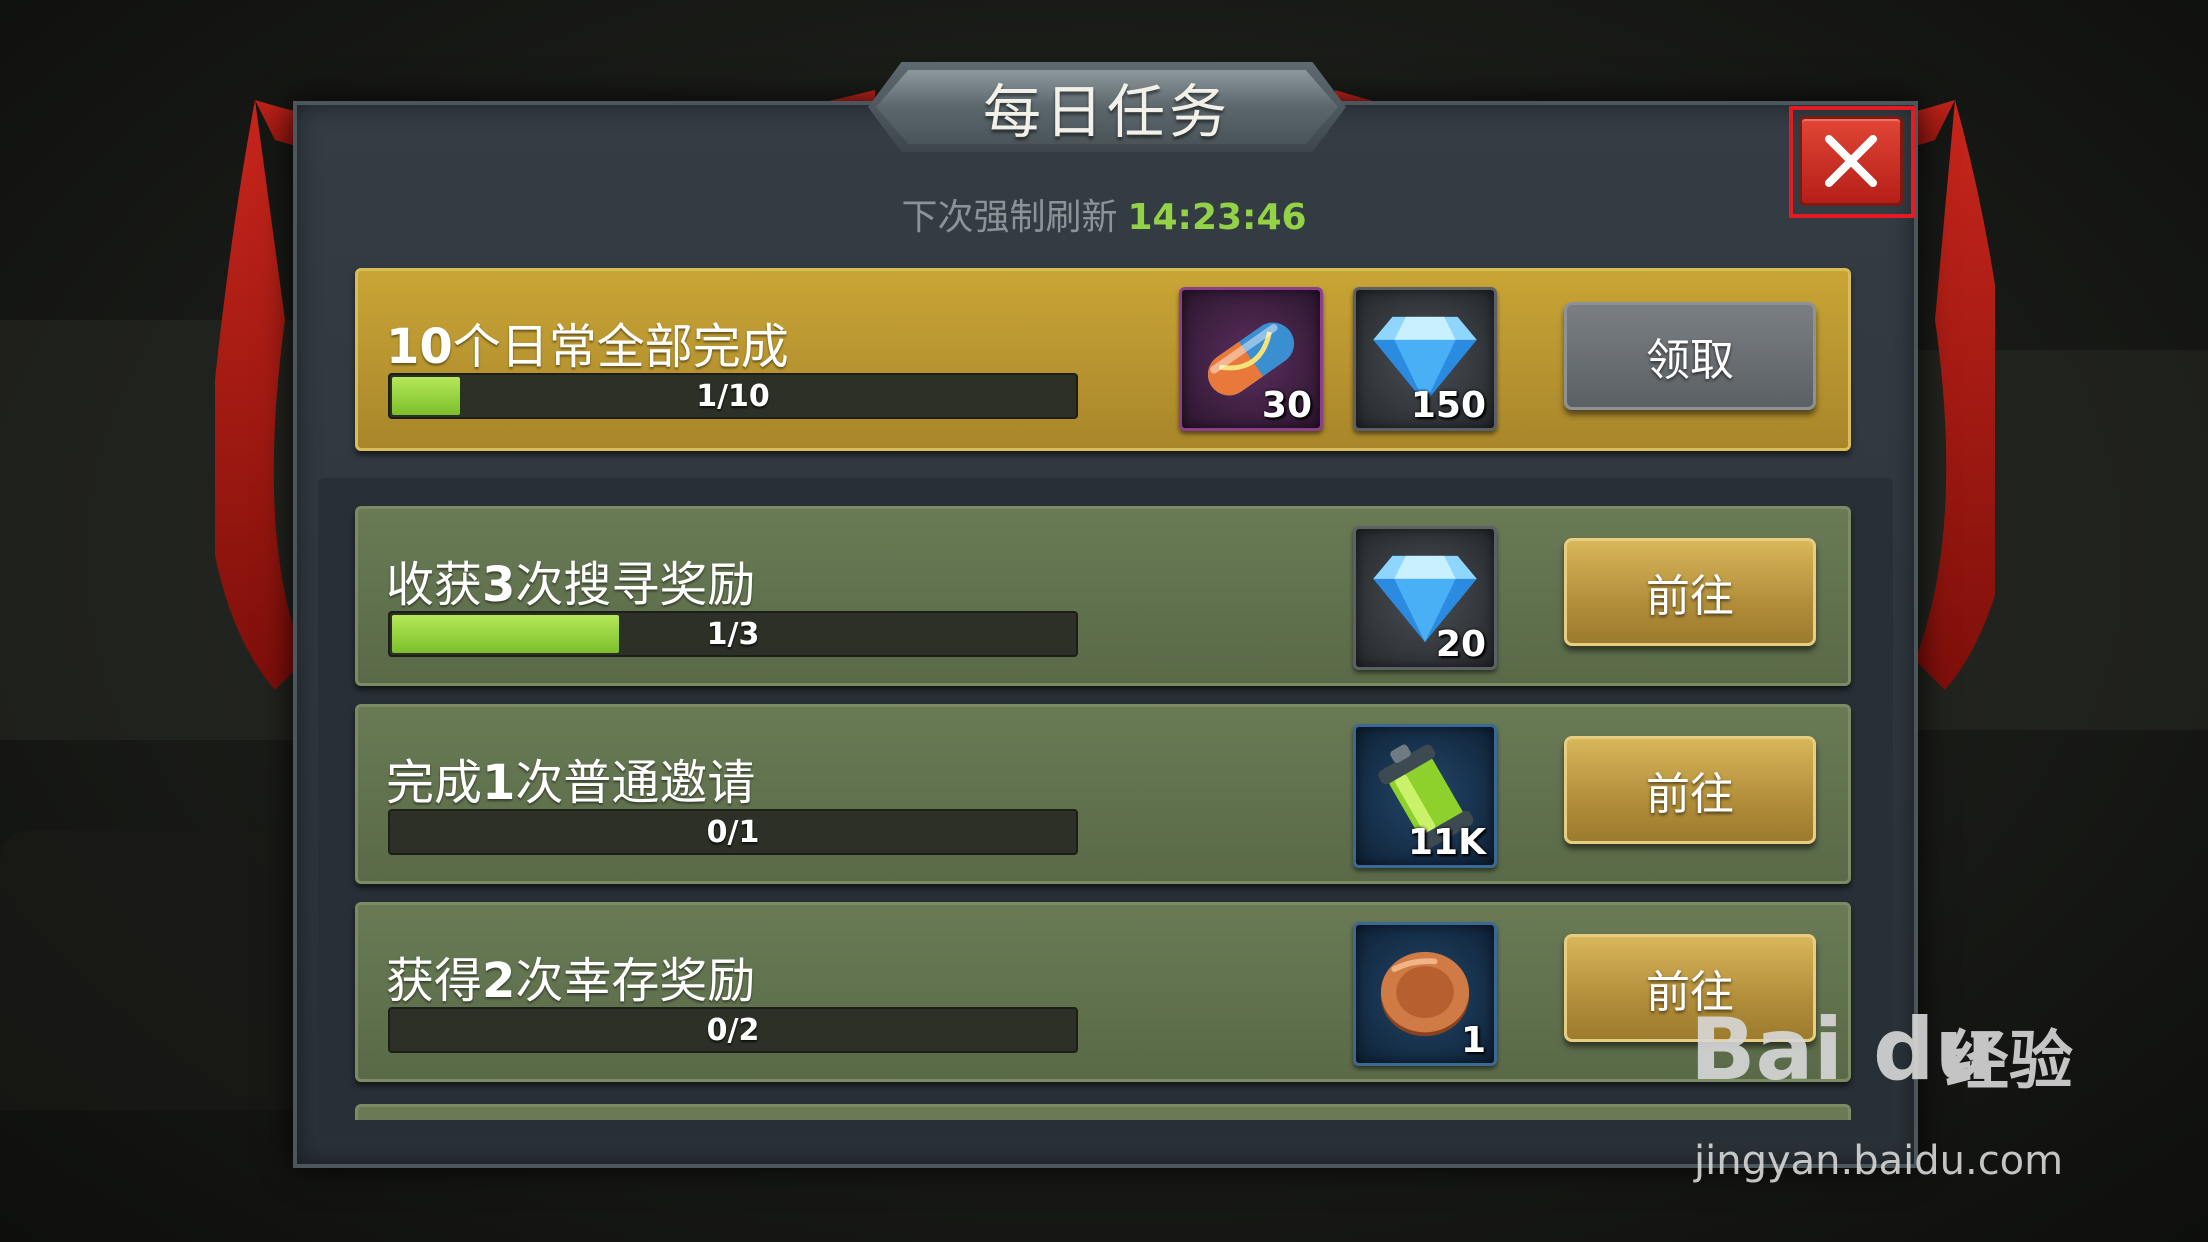 The width and height of the screenshot is (2208, 1242). What do you see at coordinates (1103, 596) in the screenshot?
I see `task-row-search-rewards: 收获3次搜寻奖励 1/3 20 前往` at bounding box center [1103, 596].